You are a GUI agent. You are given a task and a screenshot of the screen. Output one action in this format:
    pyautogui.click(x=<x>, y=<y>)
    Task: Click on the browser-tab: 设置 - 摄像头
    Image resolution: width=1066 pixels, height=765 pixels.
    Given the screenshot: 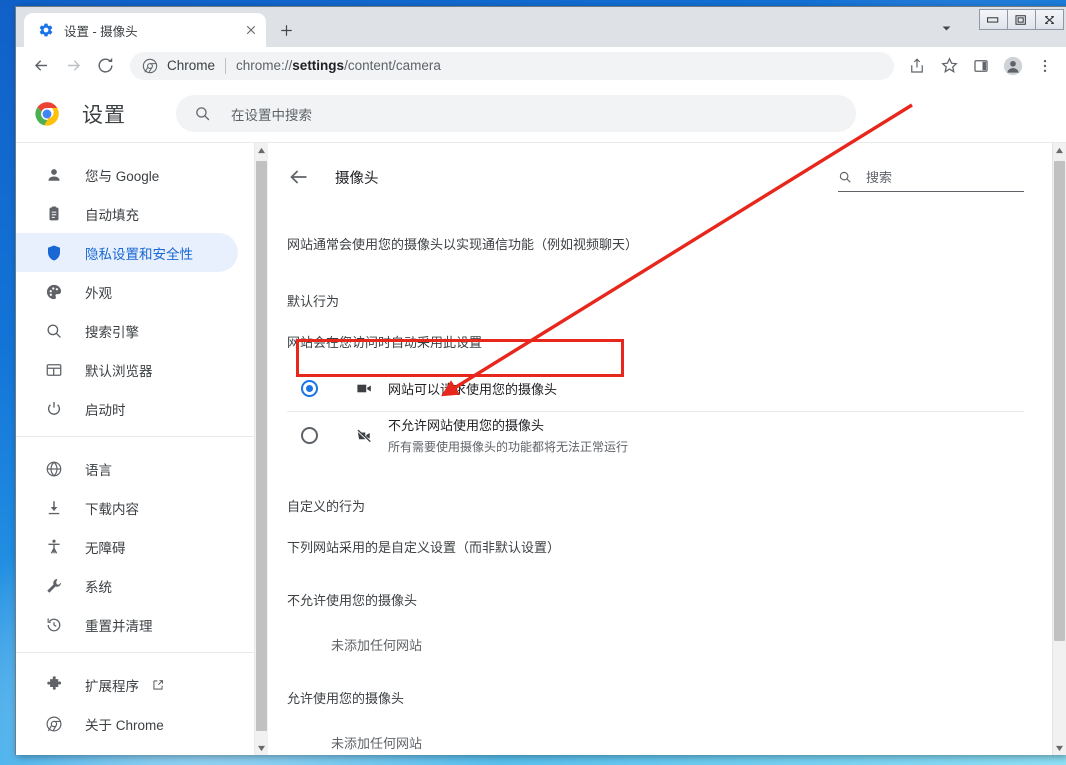 What is the action you would take?
    pyautogui.click(x=145, y=30)
    